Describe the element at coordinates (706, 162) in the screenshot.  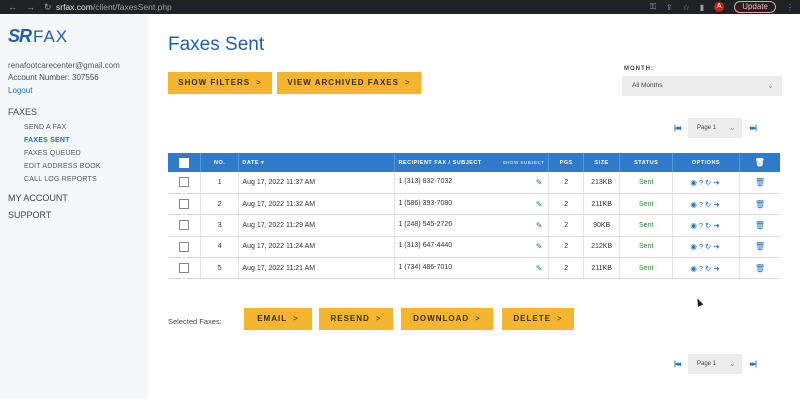
I see `header-options: OPTIONS` at that location.